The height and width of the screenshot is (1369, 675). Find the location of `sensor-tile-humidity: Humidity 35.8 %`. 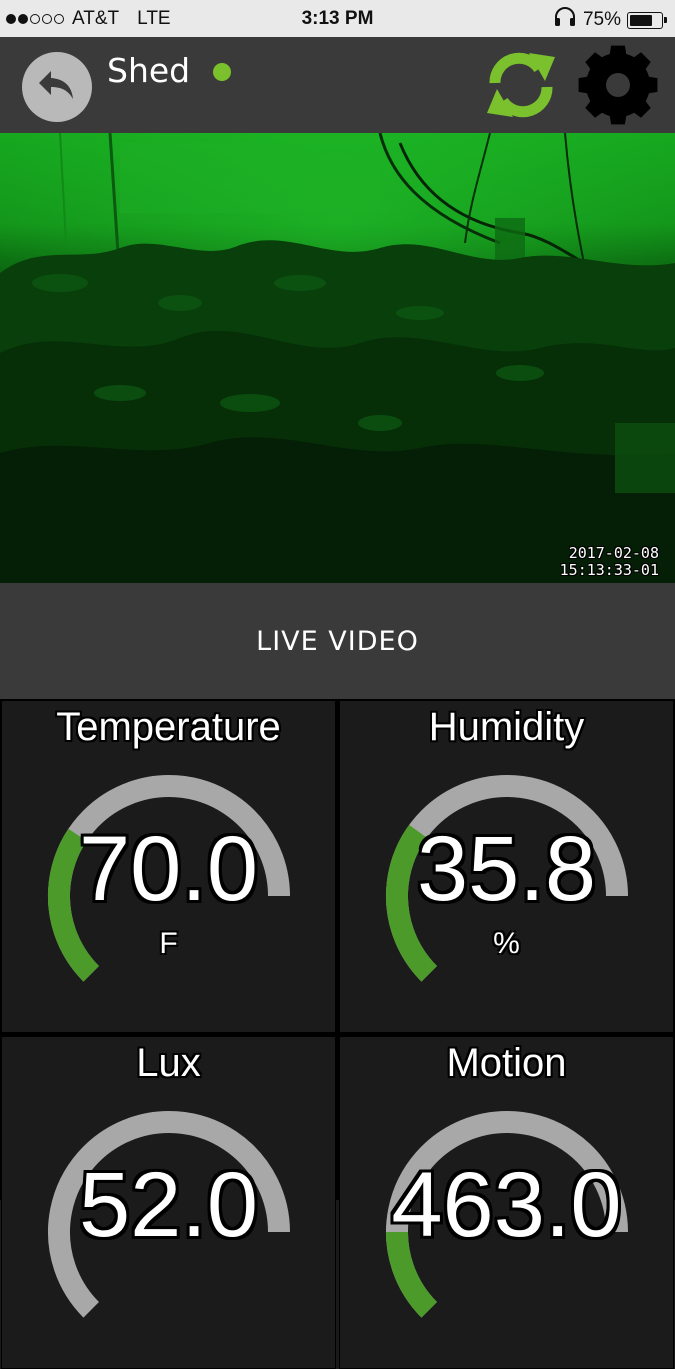

sensor-tile-humidity: Humidity 35.8 % is located at coordinates (506, 866).